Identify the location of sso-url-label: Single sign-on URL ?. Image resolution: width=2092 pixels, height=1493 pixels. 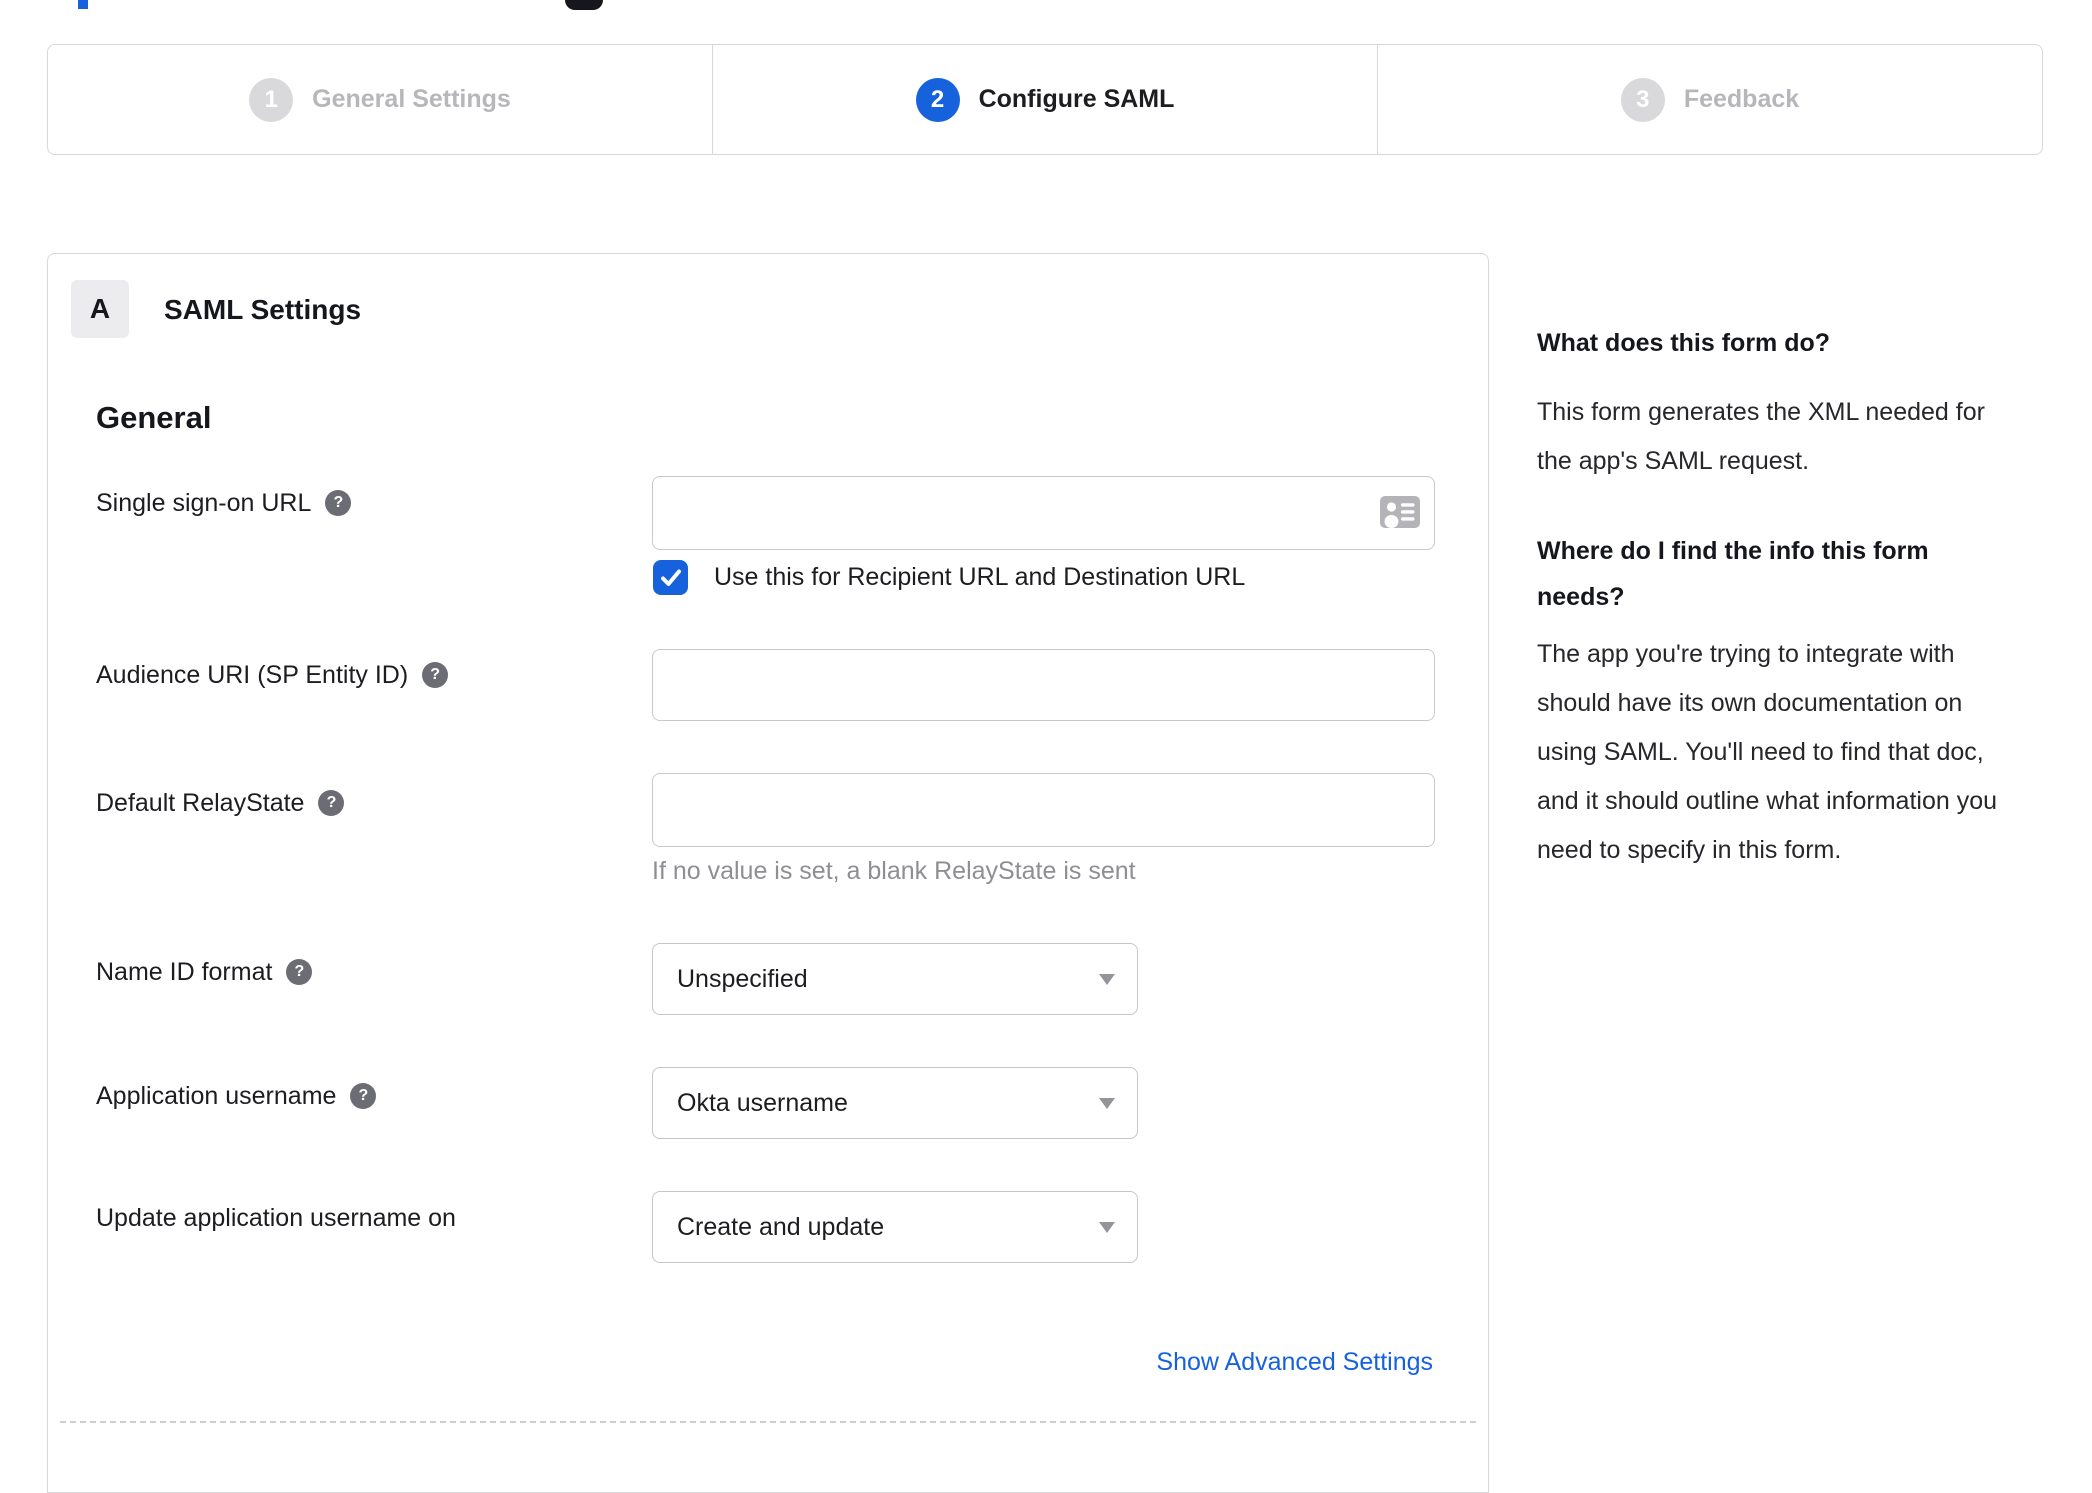
(224, 503).